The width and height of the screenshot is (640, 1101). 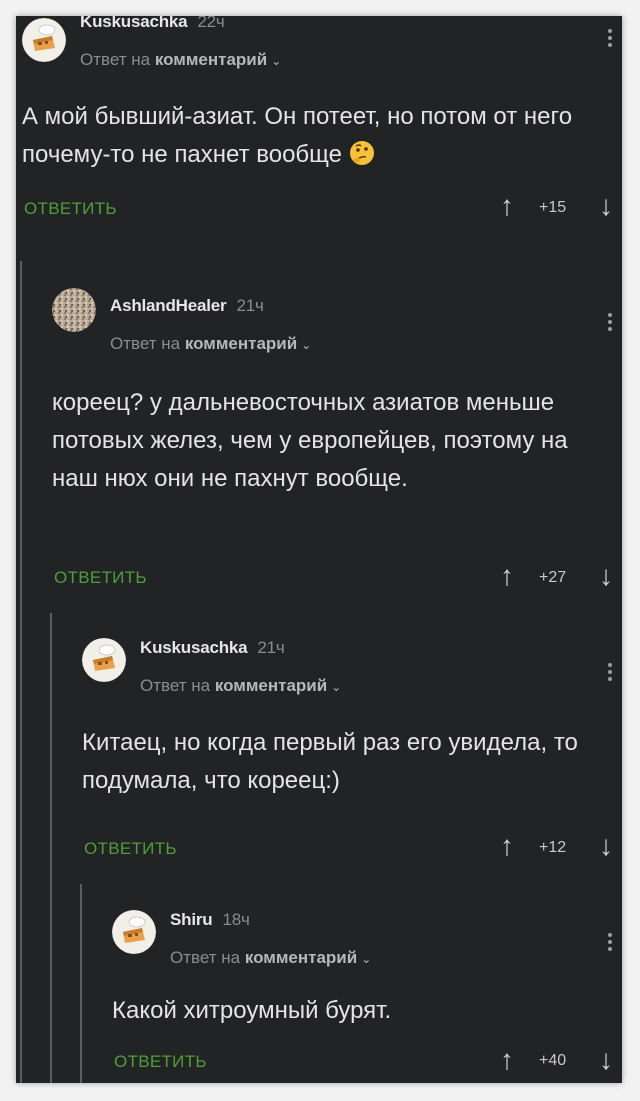 I want to click on rating-value: +12, so click(x=553, y=847).